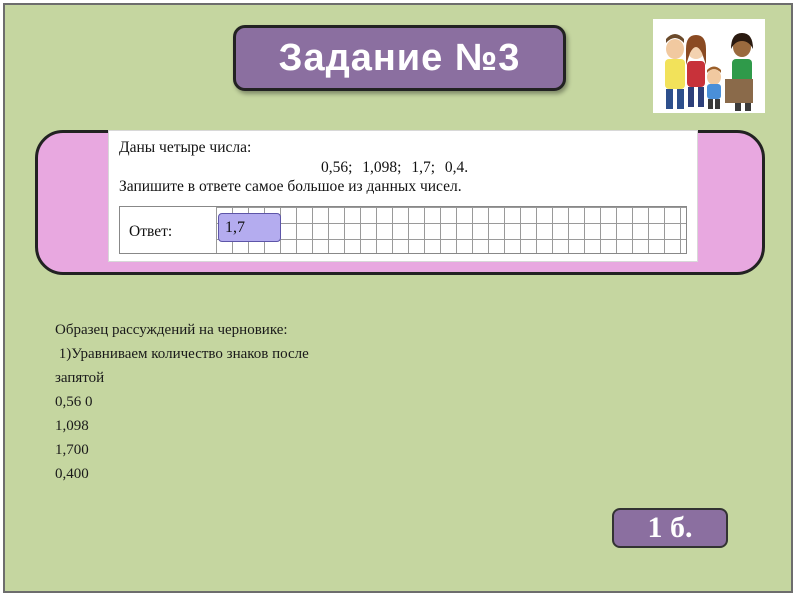 The width and height of the screenshot is (800, 600). Describe the element at coordinates (171, 330) in the screenshot. I see `work-line: Образец рассуждений на черновике:` at that location.